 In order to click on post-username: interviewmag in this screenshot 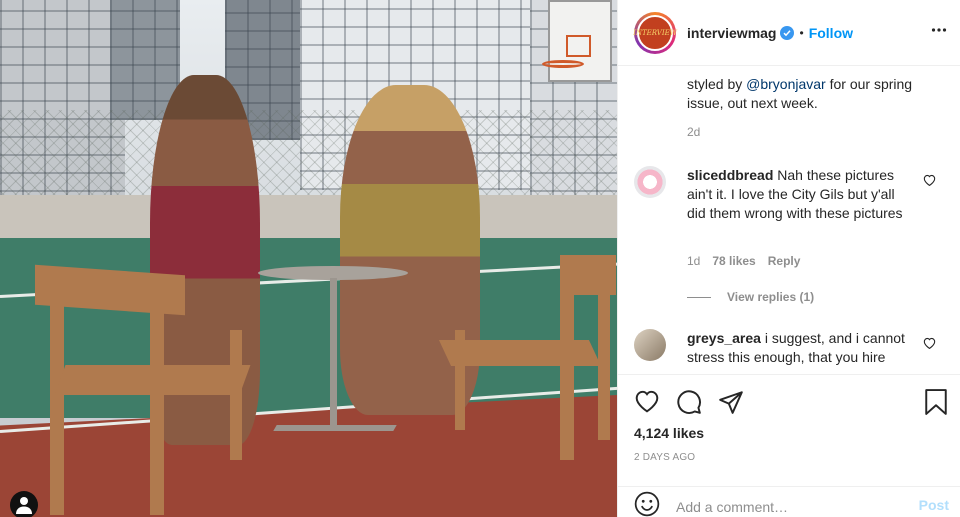, I will do `click(731, 33)`.